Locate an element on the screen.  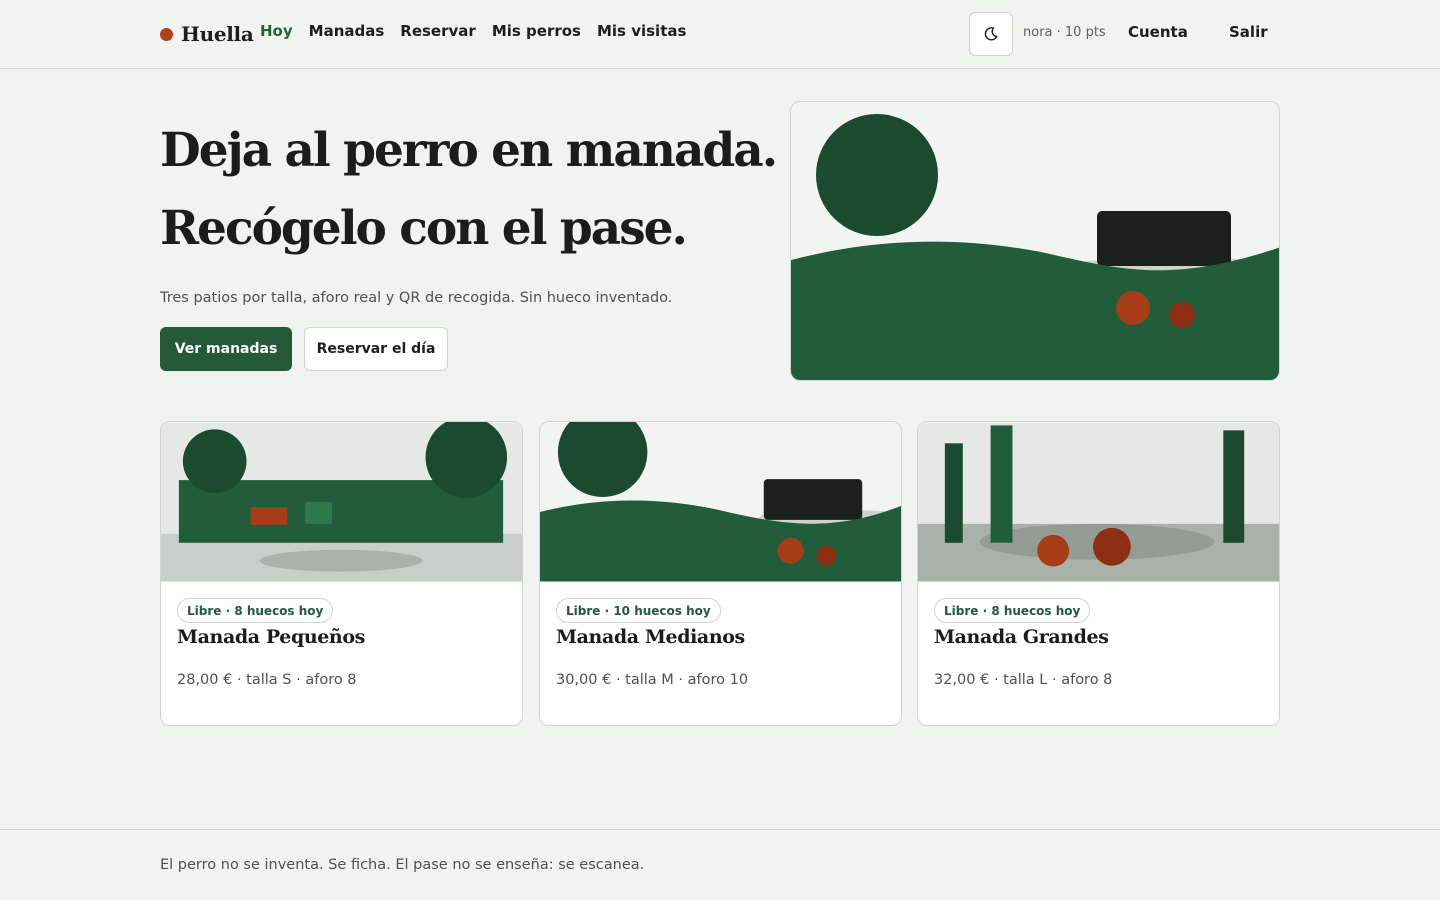
card-meta: 28,00 € · talla S · aforo 8 is located at coordinates (267, 680).